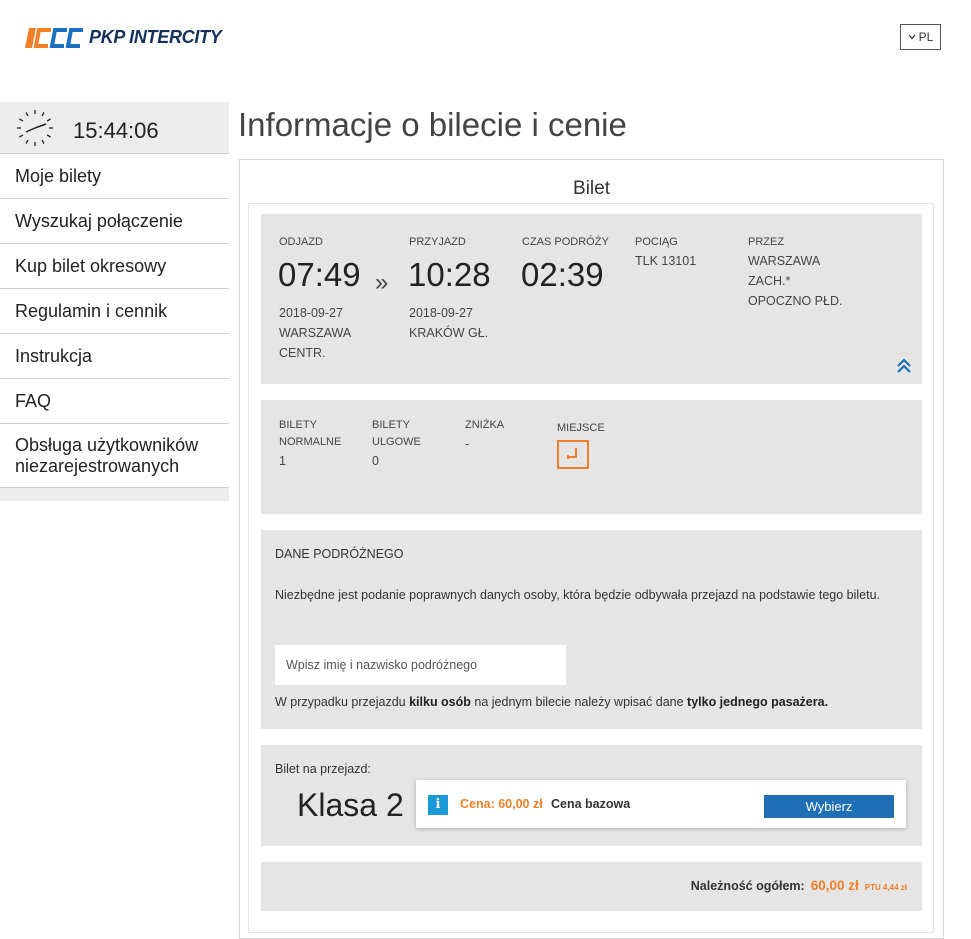 The image size is (971, 939). Describe the element at coordinates (420, 665) in the screenshot. I see `passenger-name-input` at that location.